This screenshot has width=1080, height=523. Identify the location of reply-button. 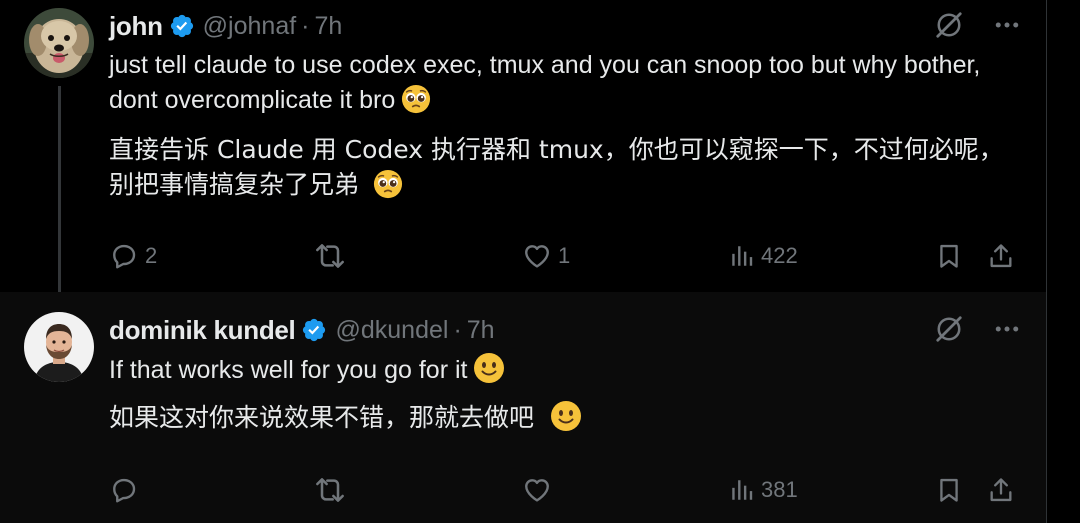
(127, 490).